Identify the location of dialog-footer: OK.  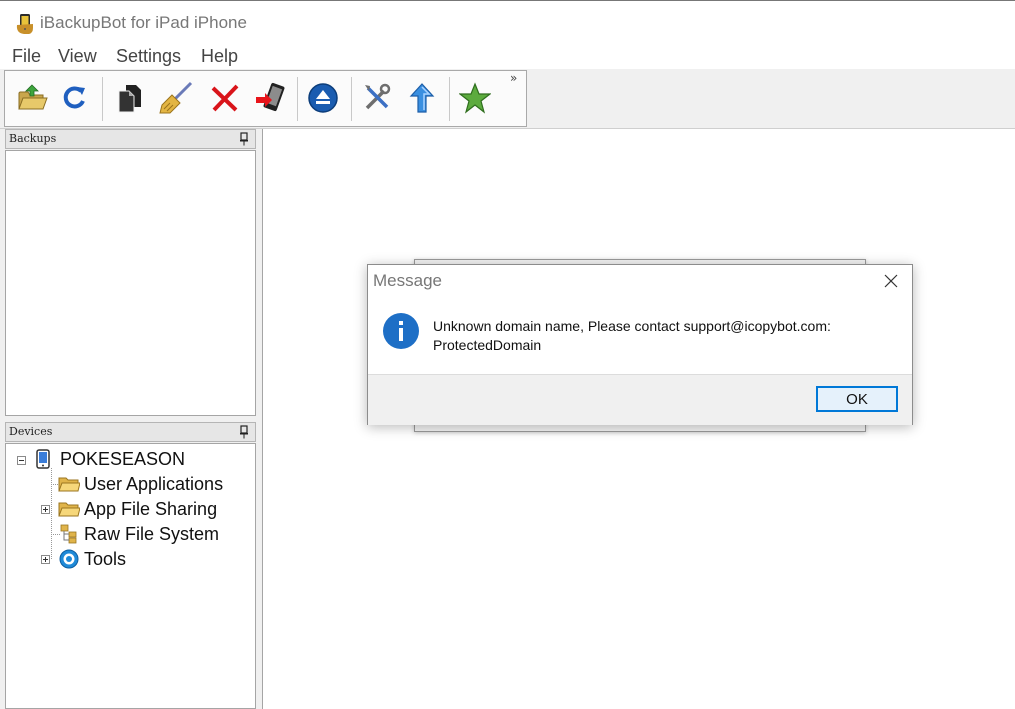
(640, 399).